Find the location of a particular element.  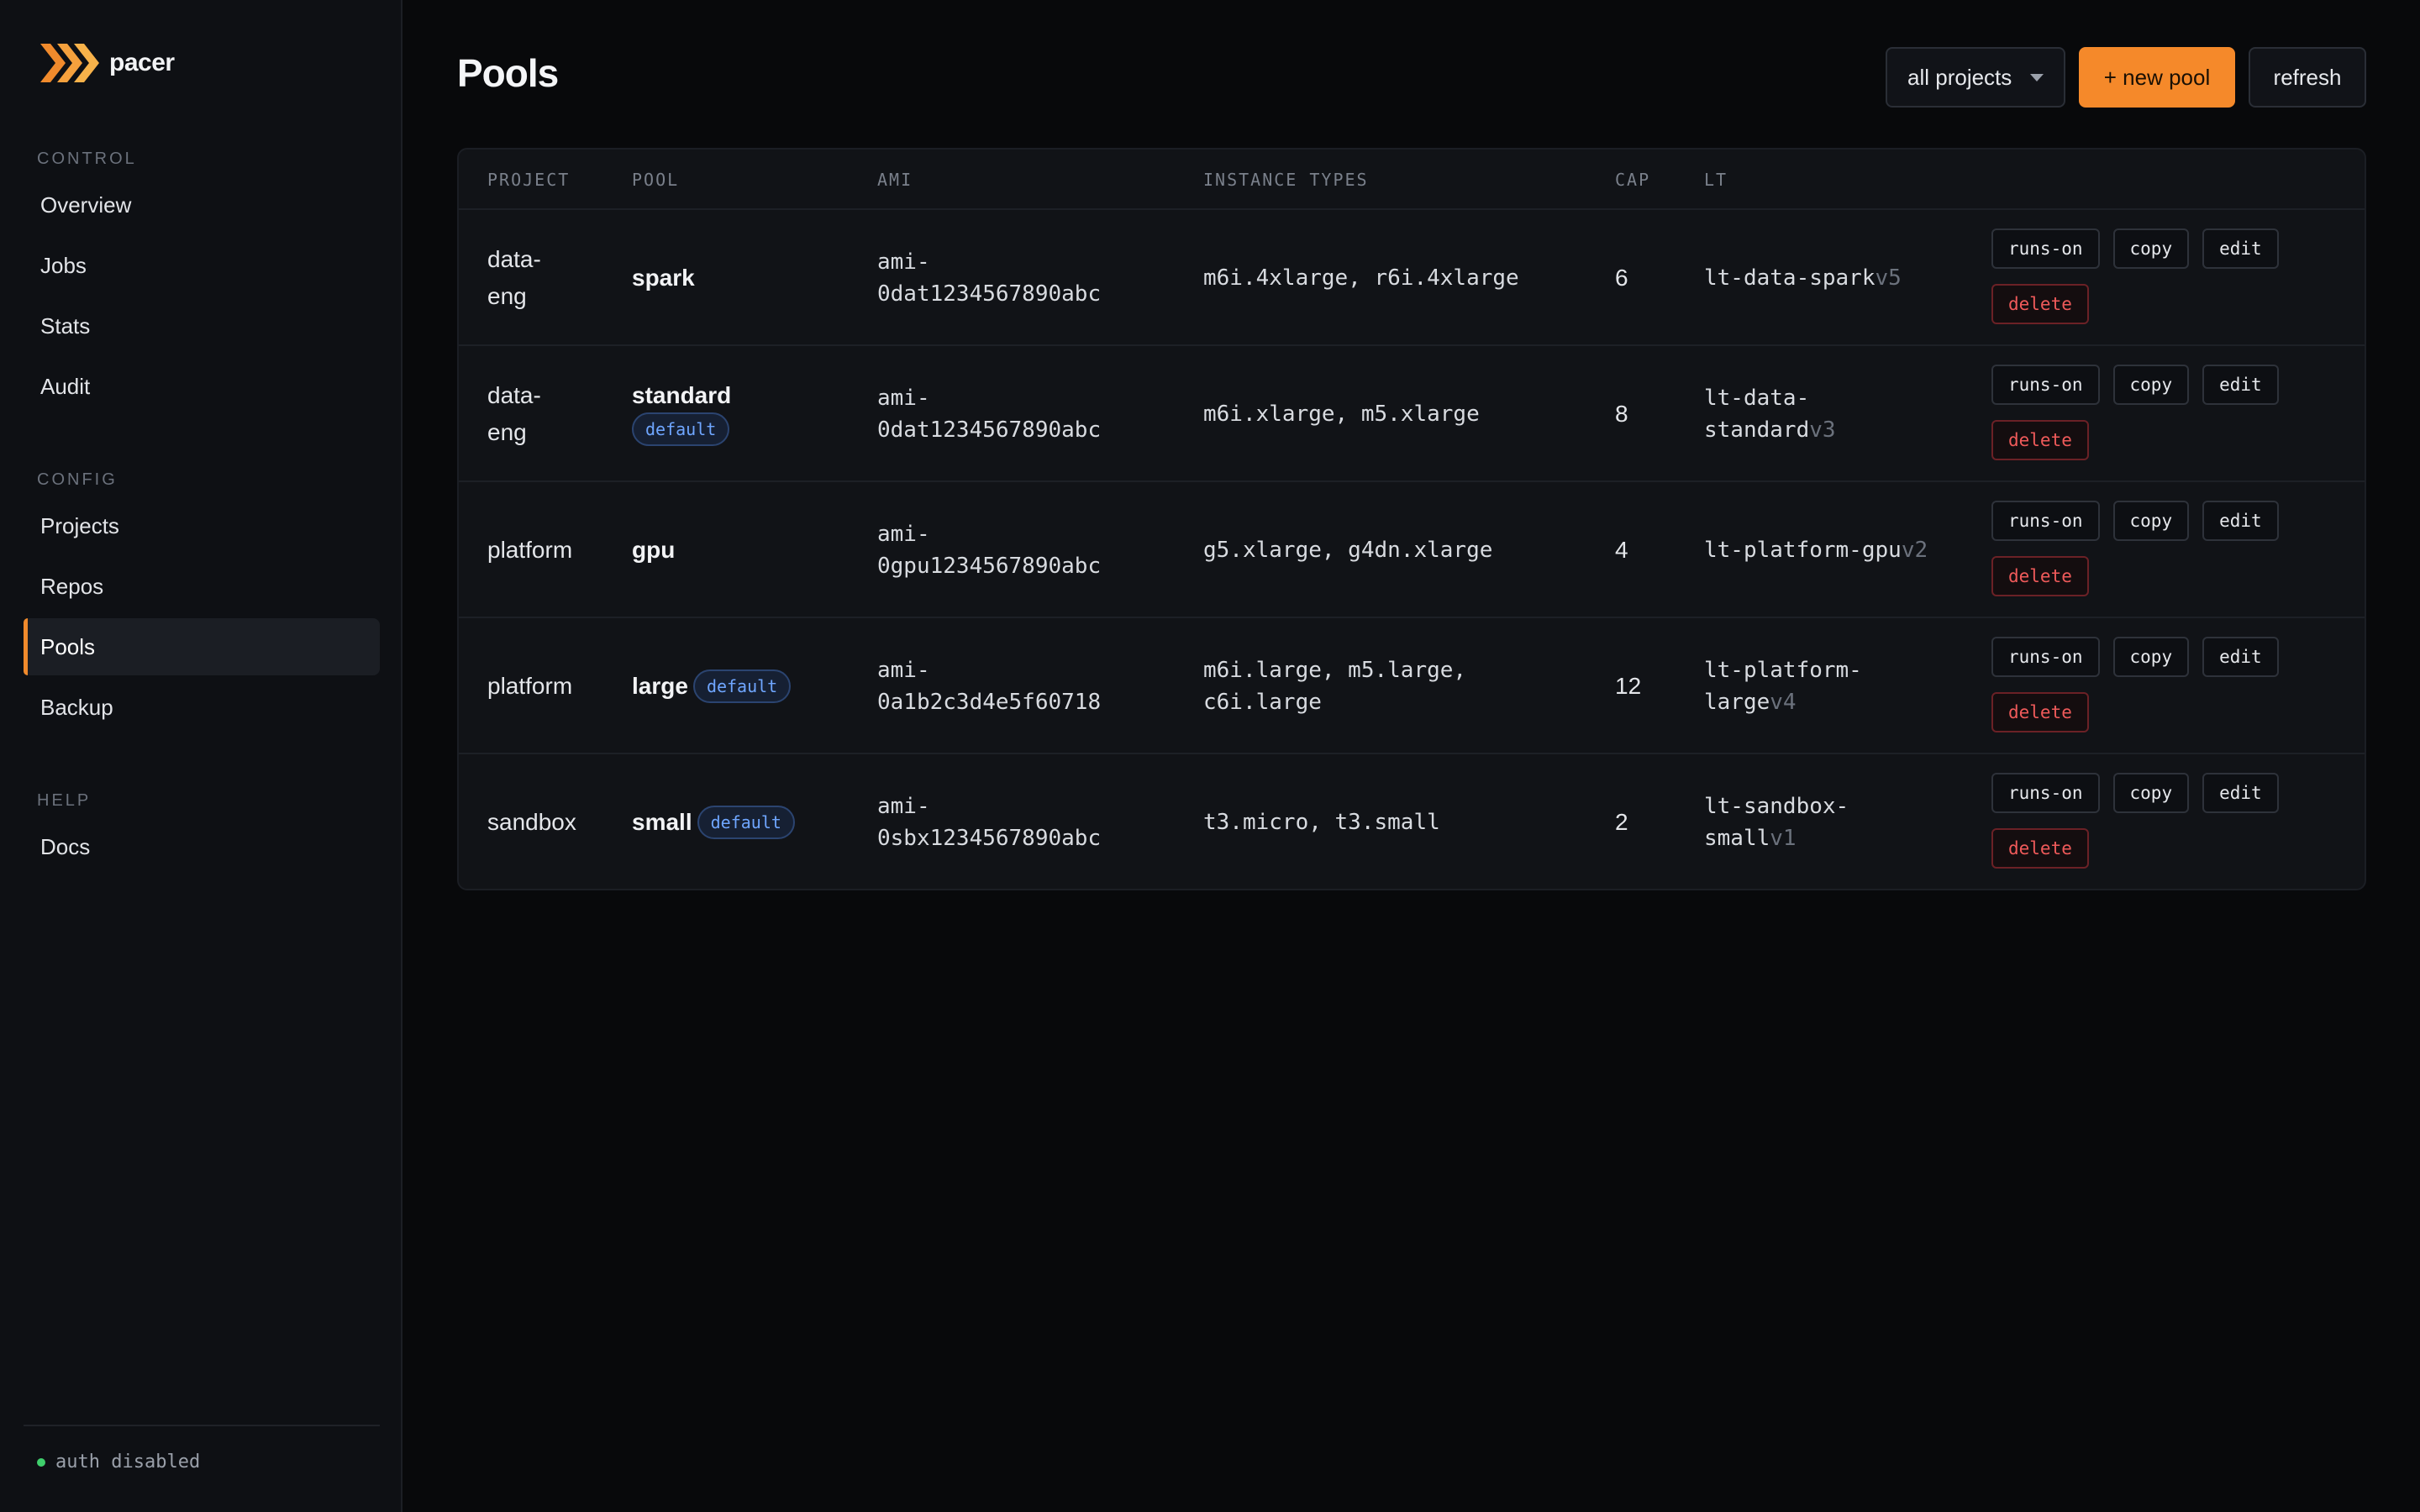

launch-template: lt-data-sparkv5 is located at coordinates (1803, 278).